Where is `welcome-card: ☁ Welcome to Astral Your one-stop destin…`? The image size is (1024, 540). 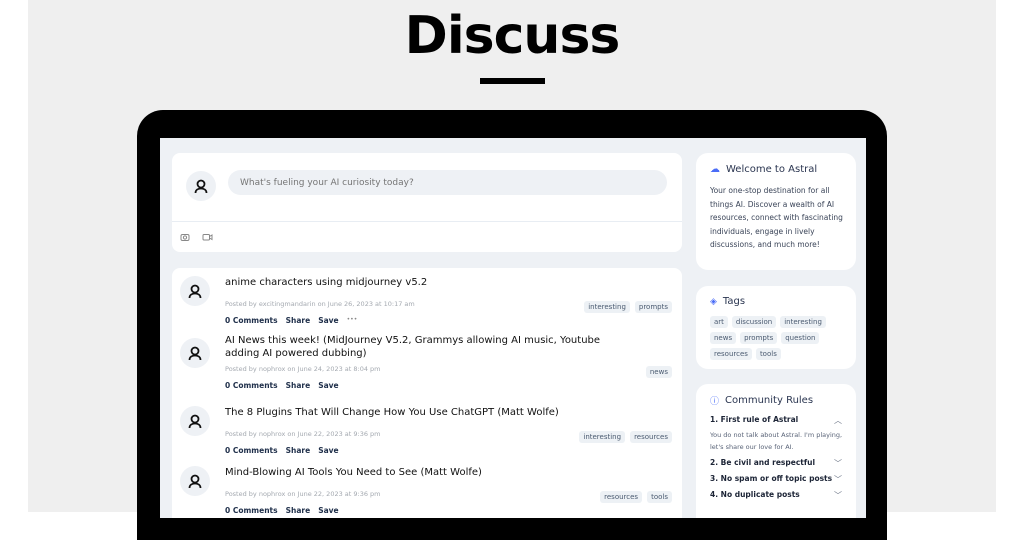 welcome-card: ☁ Welcome to Astral Your one-stop destin… is located at coordinates (776, 211).